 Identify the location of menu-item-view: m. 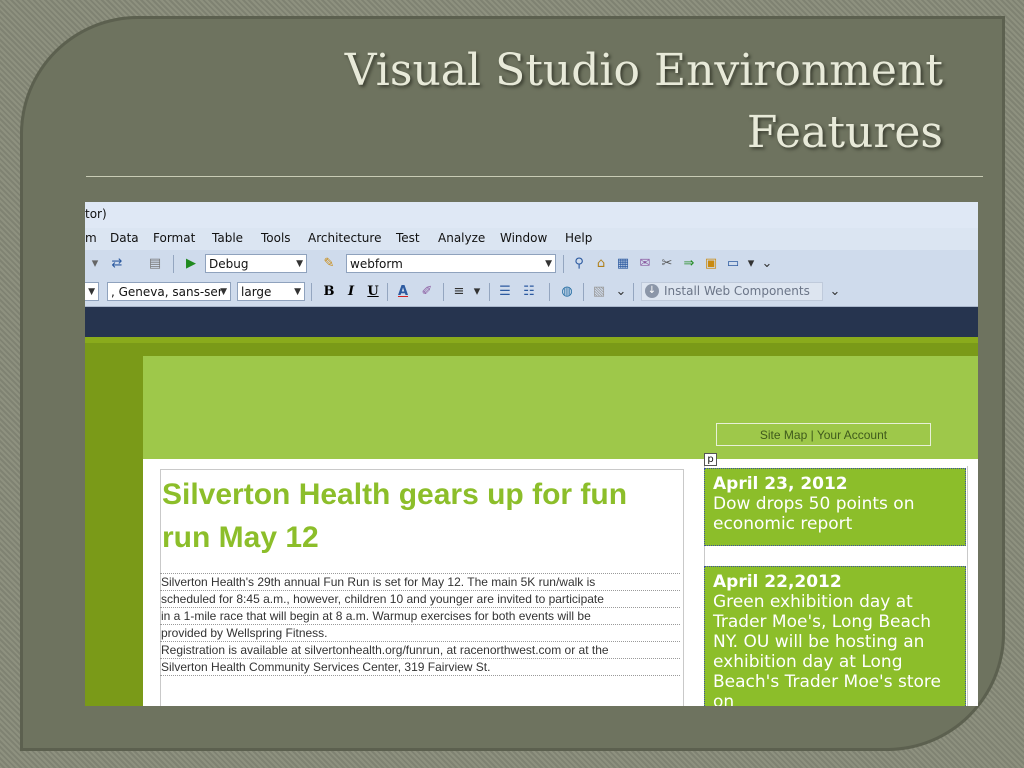
(91, 238).